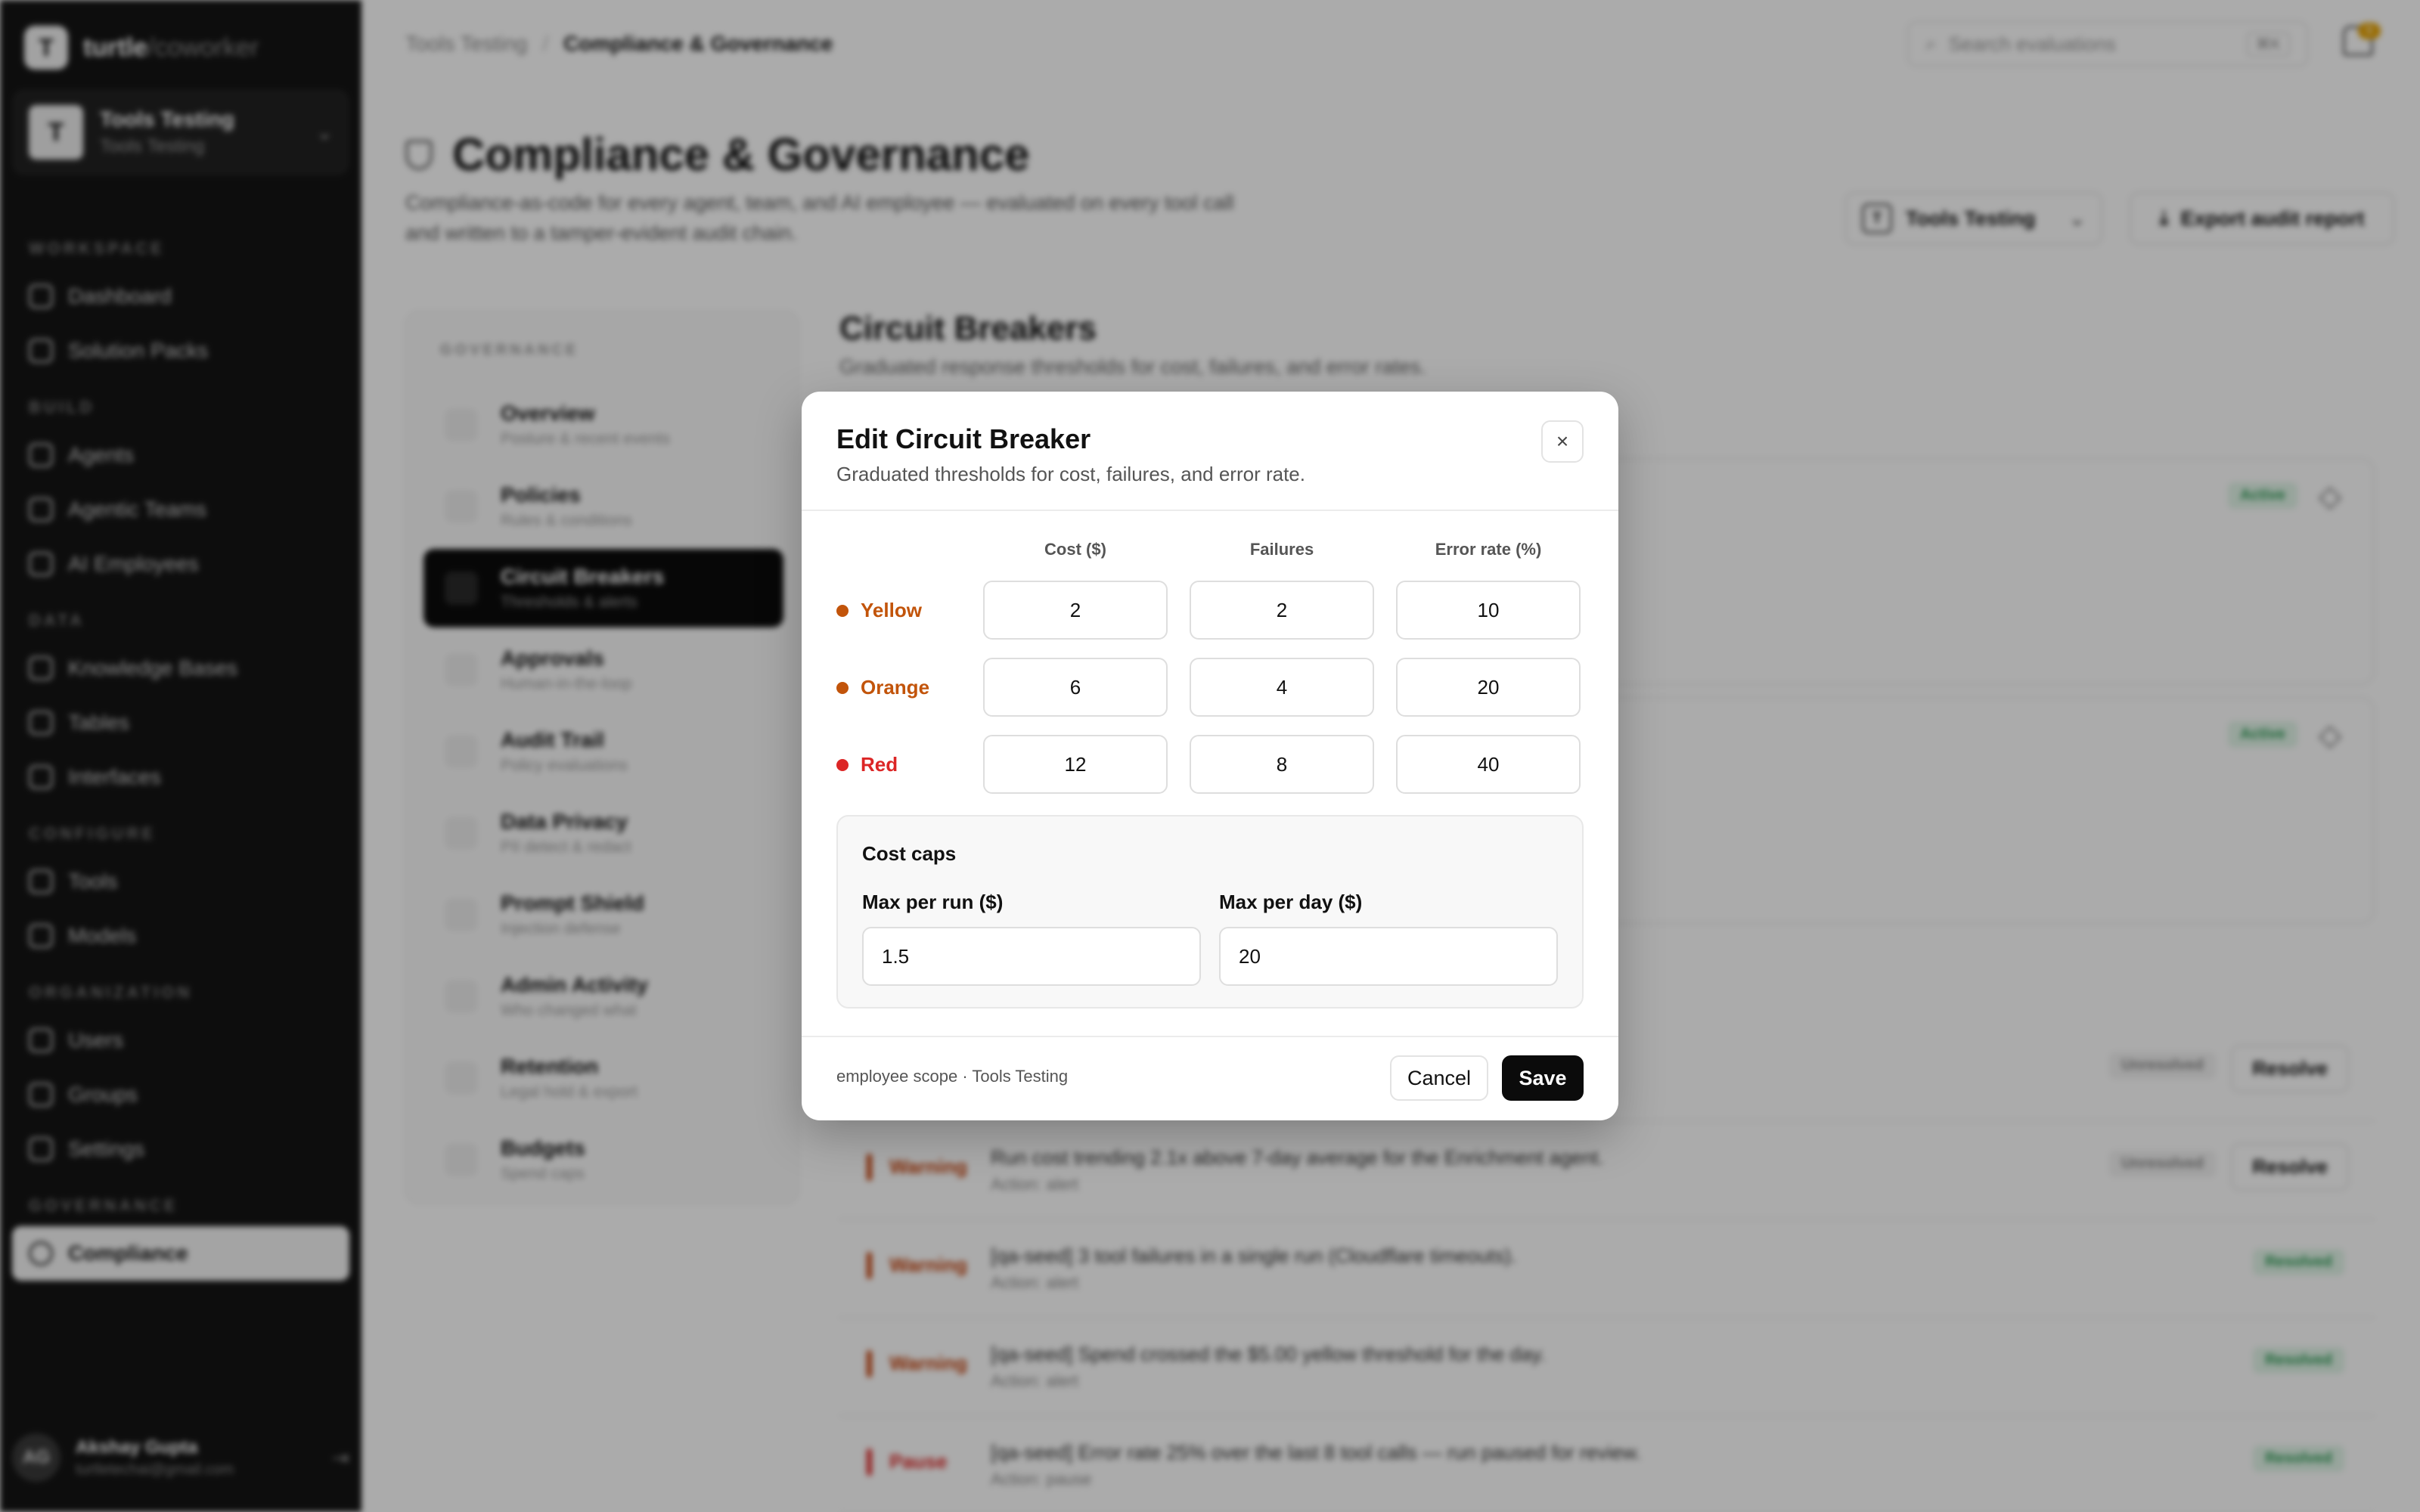 This screenshot has width=2420, height=1512. I want to click on dialog-scope-note: employee scope · Tools Testing, so click(952, 1076).